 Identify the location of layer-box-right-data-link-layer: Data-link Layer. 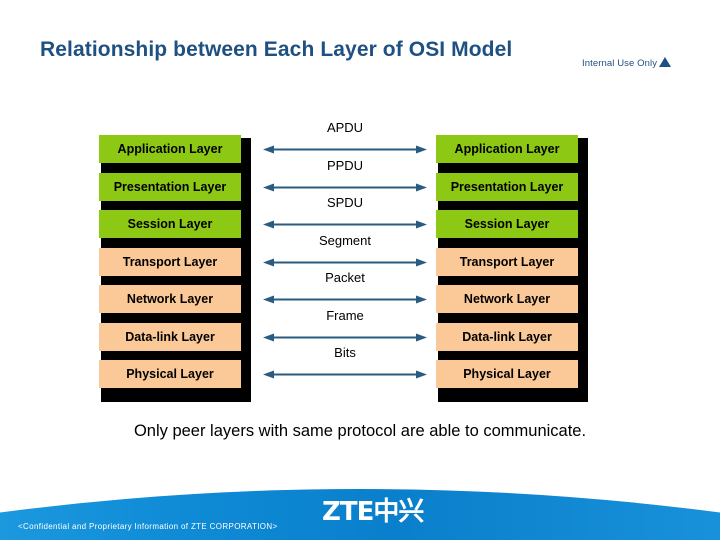
(507, 336).